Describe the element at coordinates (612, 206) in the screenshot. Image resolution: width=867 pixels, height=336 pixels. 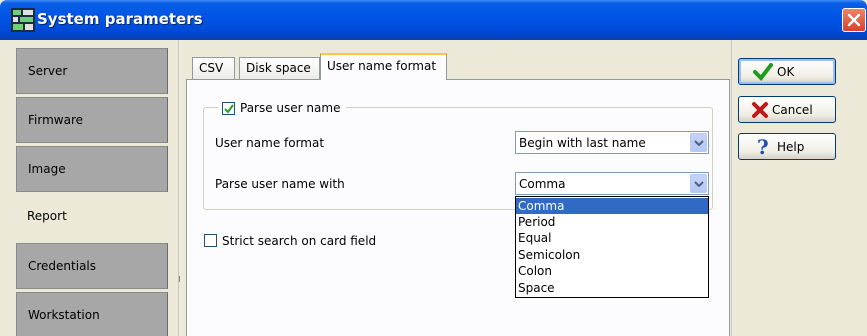
I see `dropdown-option-comma: Comma` at that location.